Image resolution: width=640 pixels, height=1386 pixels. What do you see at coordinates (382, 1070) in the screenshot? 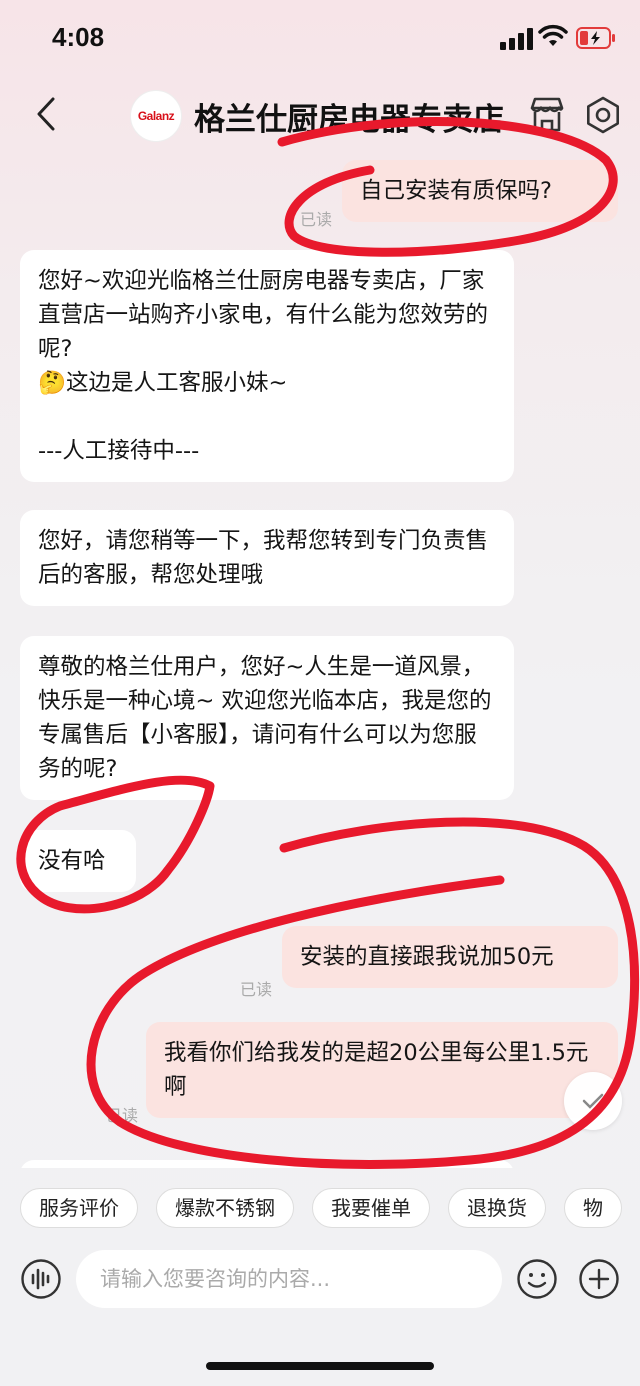
I see `message-bubble-outgoing: 我看你们给我发的是超20公里每公里1.5元啊` at bounding box center [382, 1070].